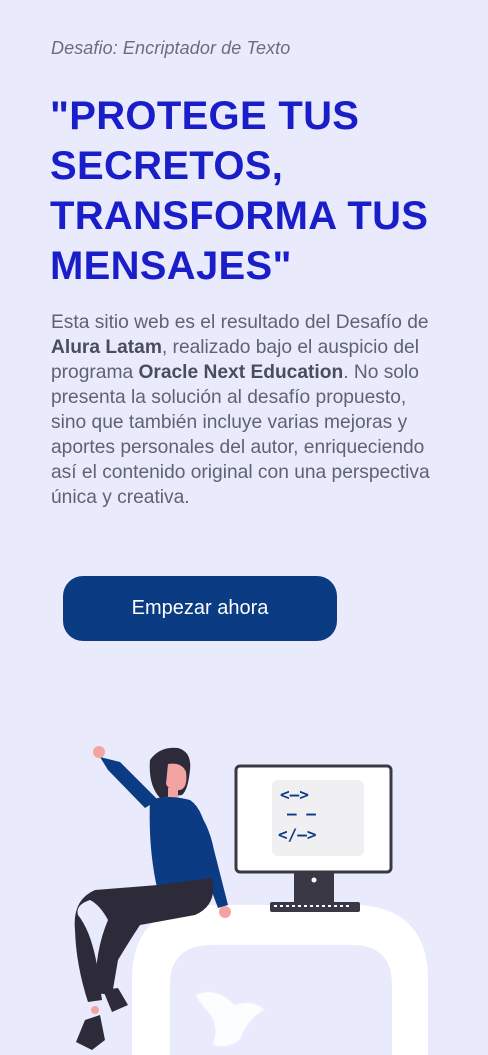  Describe the element at coordinates (280, 980) in the screenshot. I see `desk-shape` at that location.